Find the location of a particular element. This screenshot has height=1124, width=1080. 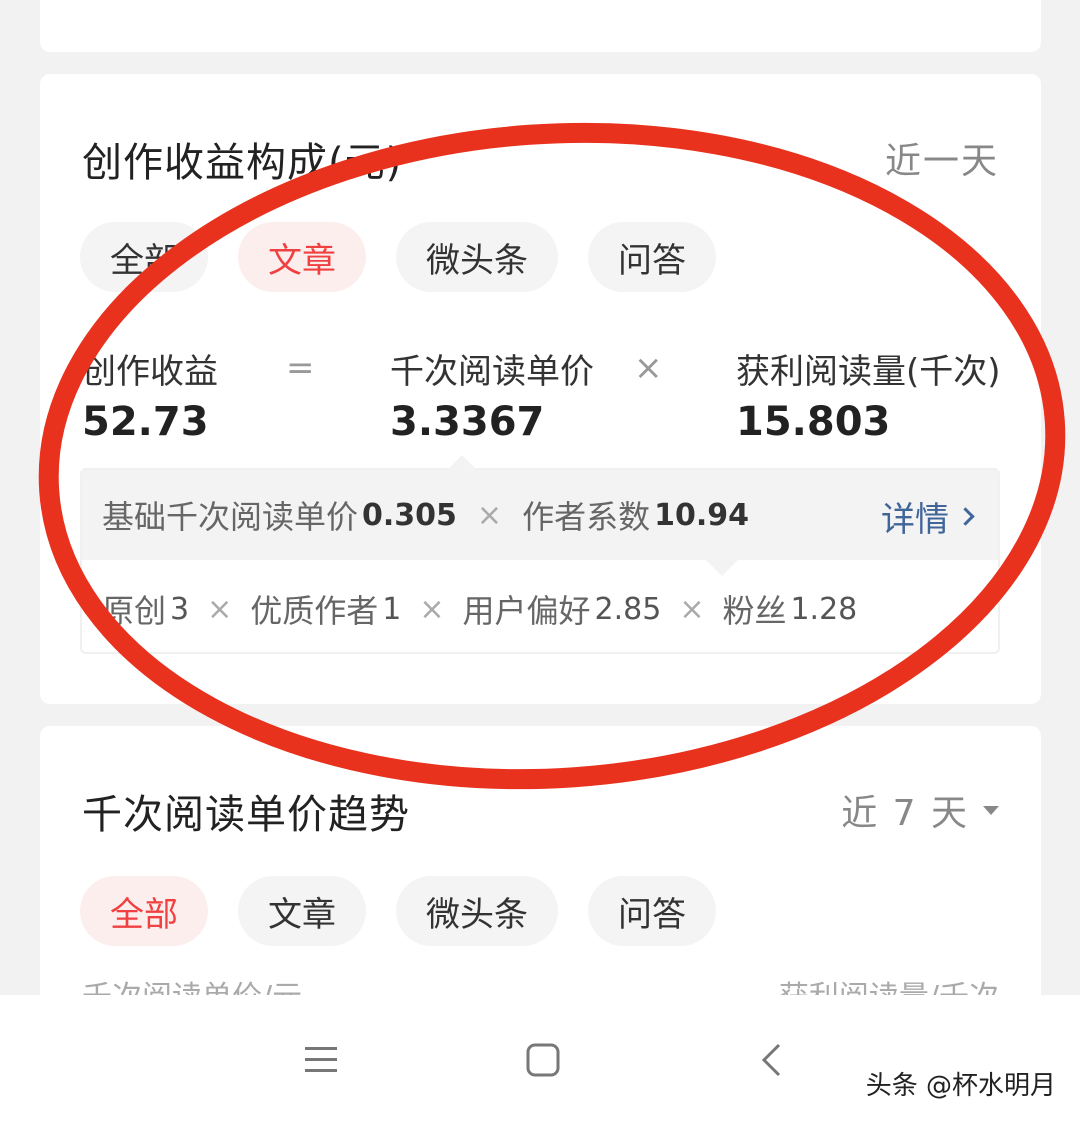

earnings-card-title: 创作收益构成(元) is located at coordinates (242, 163).